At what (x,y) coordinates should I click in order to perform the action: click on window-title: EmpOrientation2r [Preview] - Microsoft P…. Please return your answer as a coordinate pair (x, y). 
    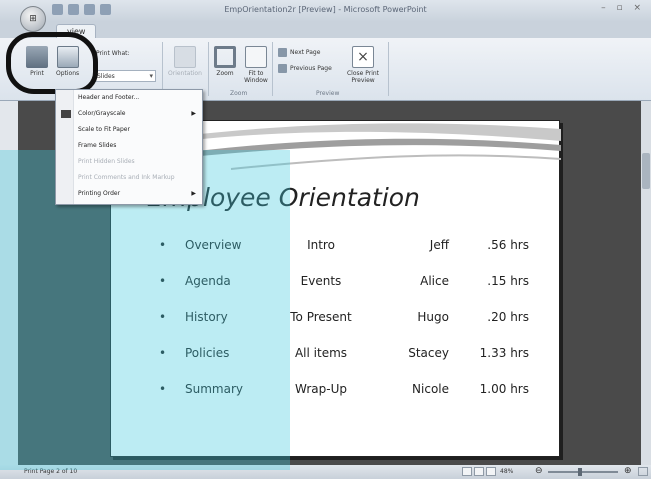
    Looking at the image, I should click on (325, 9).